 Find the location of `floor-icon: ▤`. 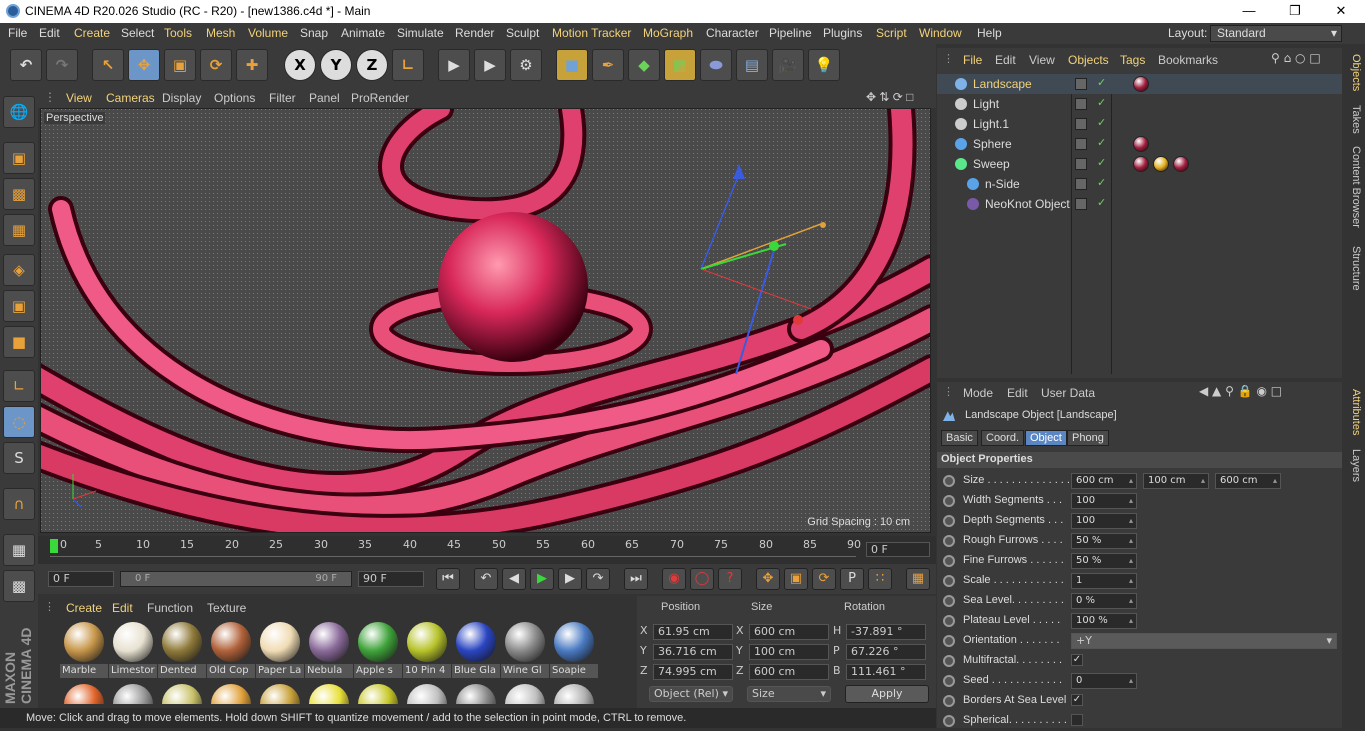

floor-icon: ▤ is located at coordinates (752, 65).